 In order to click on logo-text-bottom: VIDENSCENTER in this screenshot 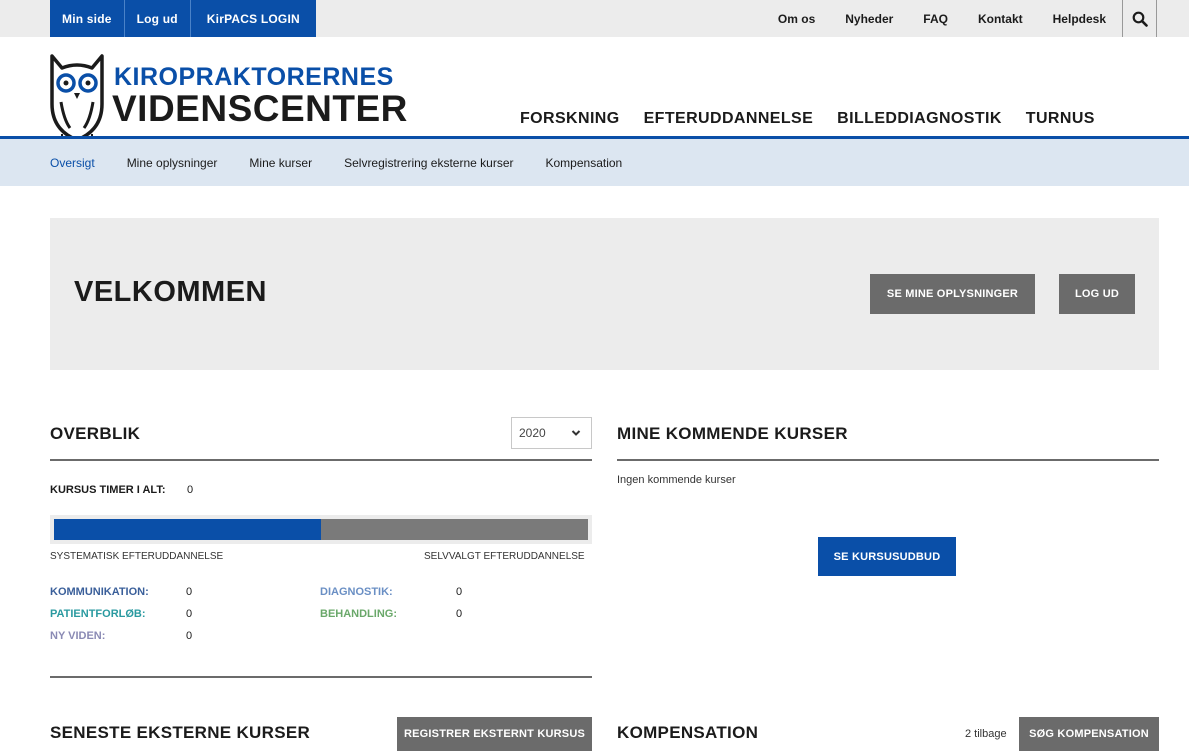, I will do `click(260, 108)`.